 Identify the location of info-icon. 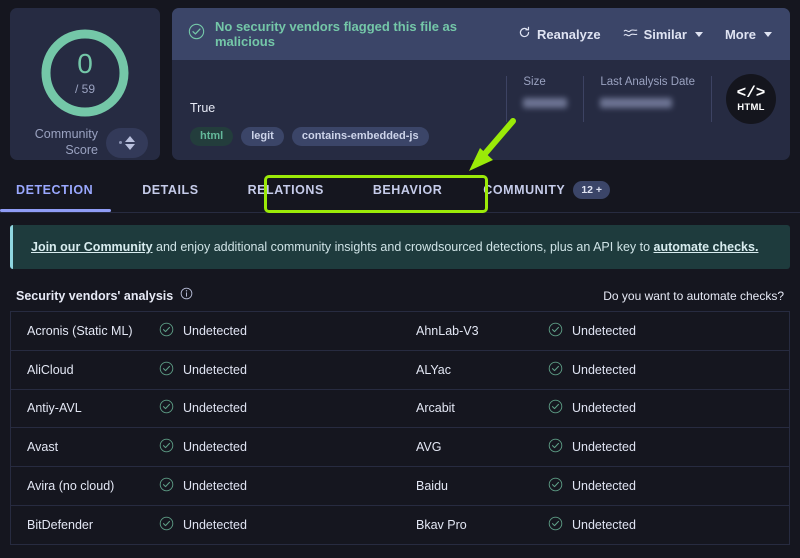
(186, 296).